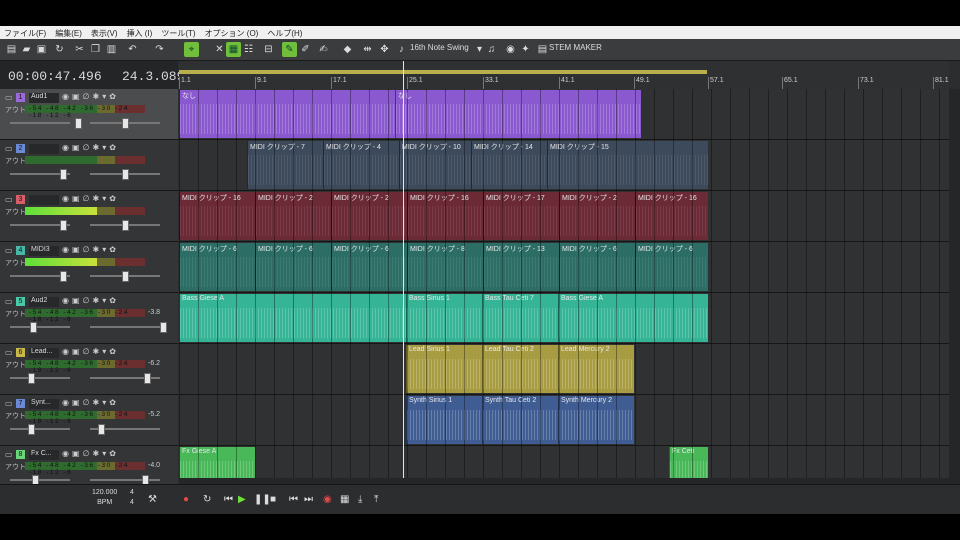 The image size is (960, 540). I want to click on clip: Lead Mercury 2, so click(596, 369).